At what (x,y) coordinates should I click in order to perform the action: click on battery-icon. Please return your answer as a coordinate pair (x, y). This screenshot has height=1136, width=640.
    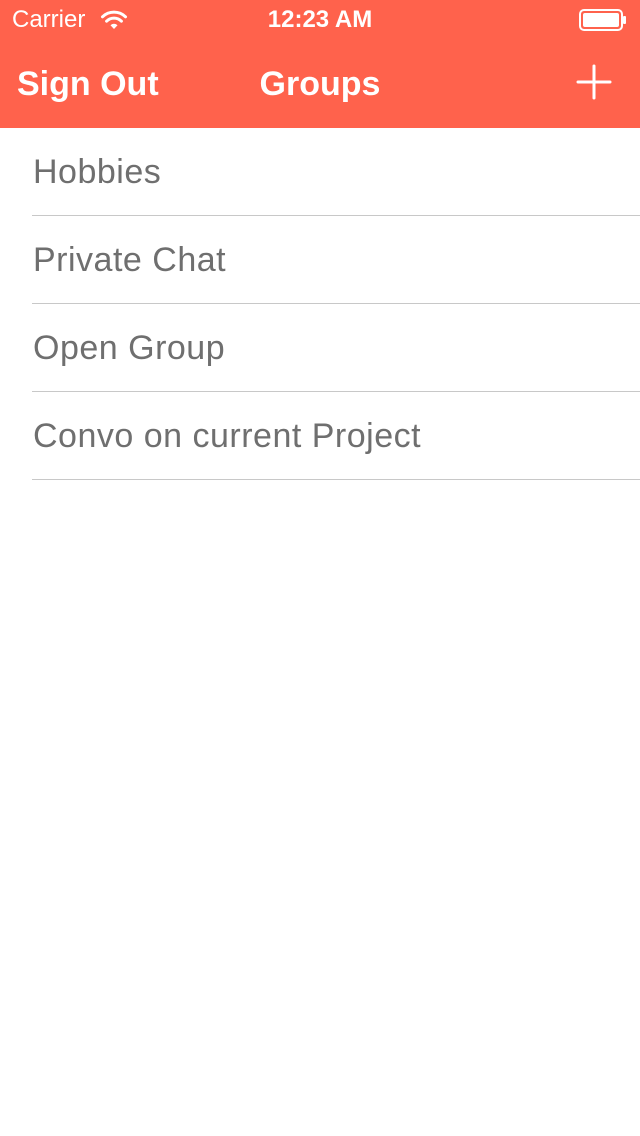
    Looking at the image, I should click on (603, 20).